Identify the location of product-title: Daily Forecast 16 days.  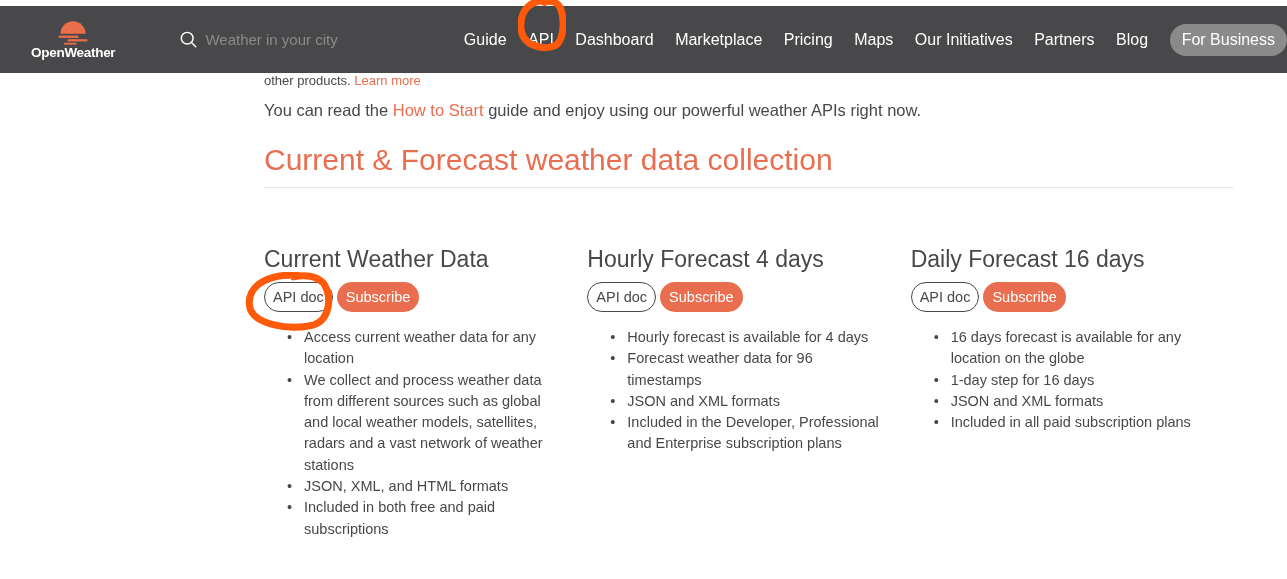
(1028, 259).